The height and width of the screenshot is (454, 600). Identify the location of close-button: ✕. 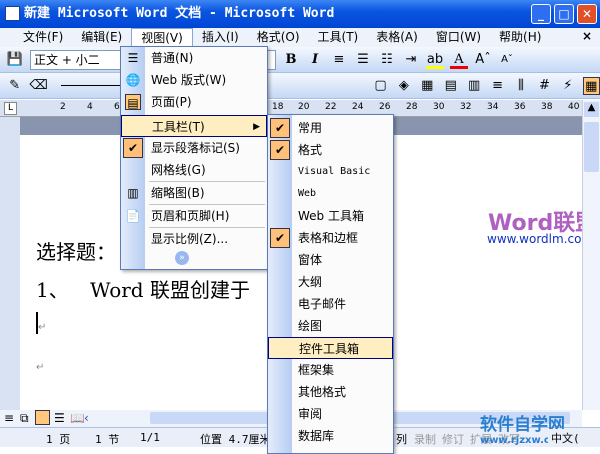
(587, 14).